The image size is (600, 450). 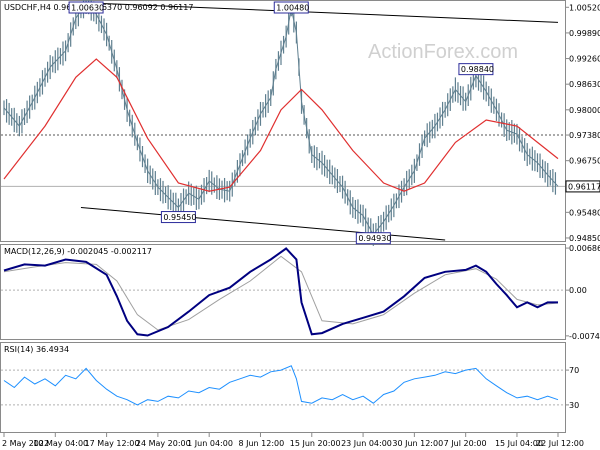 I want to click on x-tick-label: 17 May 12:00, so click(x=112, y=443).